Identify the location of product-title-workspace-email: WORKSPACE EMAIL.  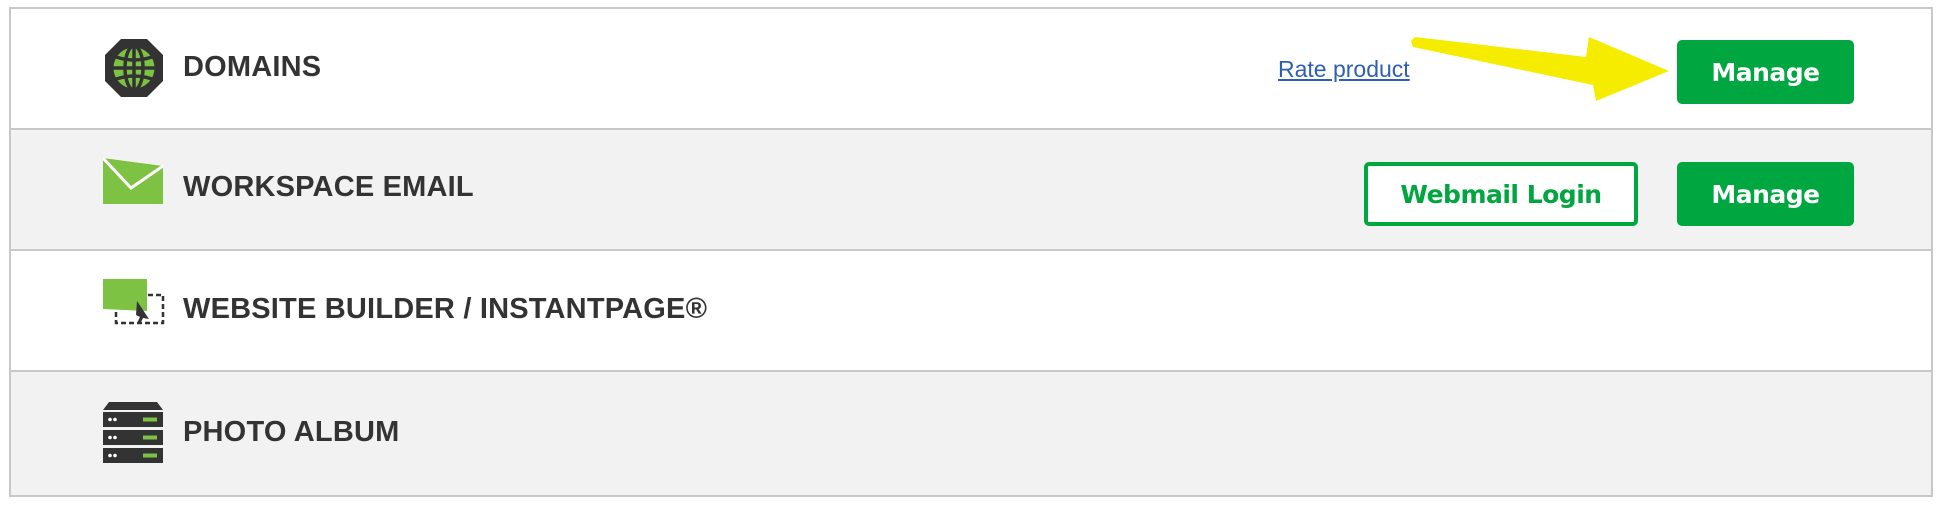
(328, 187).